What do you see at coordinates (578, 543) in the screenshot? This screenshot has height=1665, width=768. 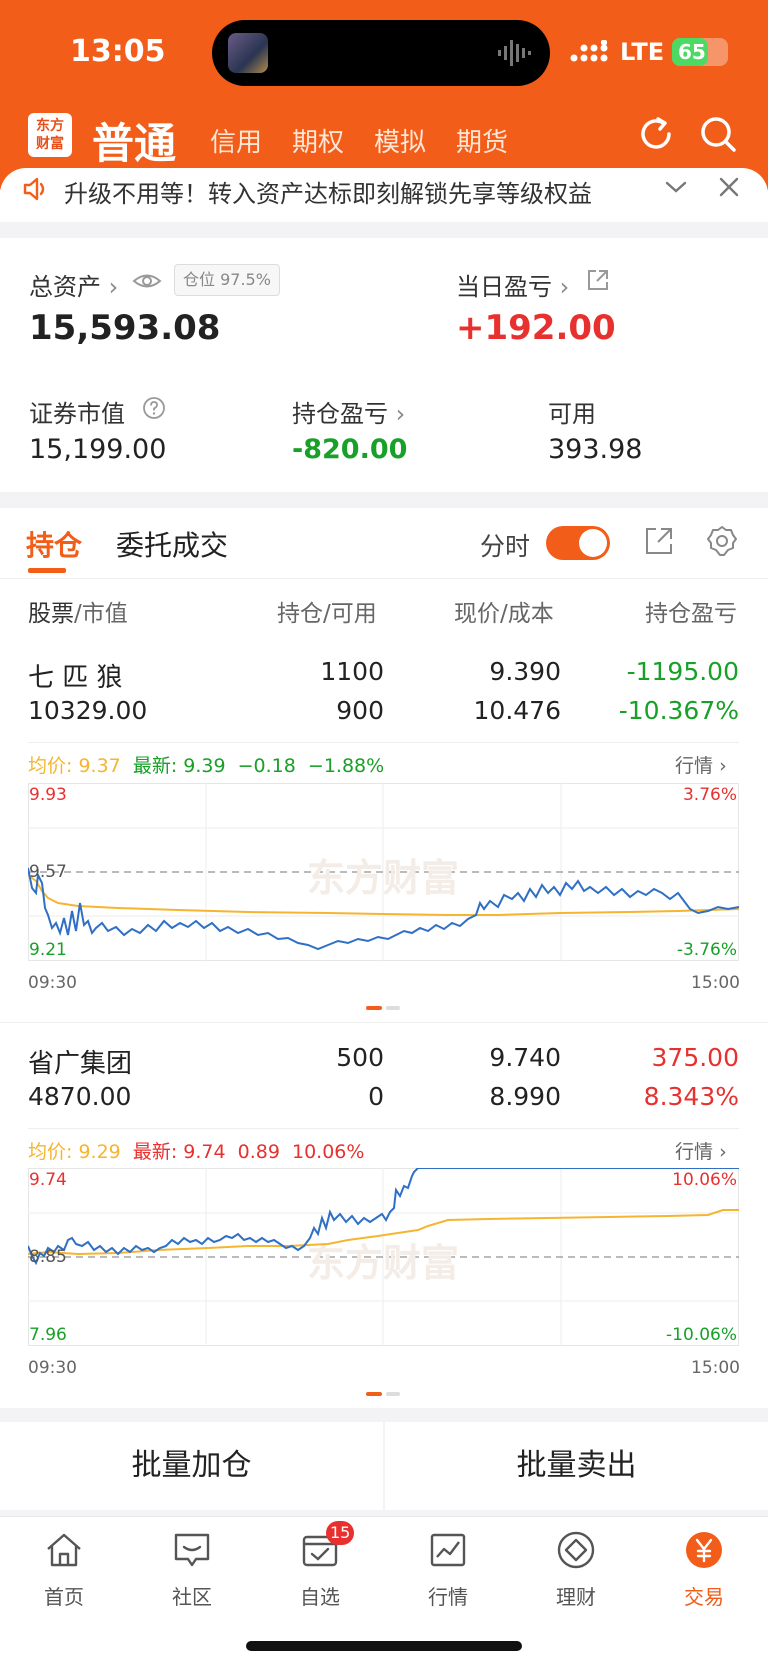 I see `intraday-toggle` at bounding box center [578, 543].